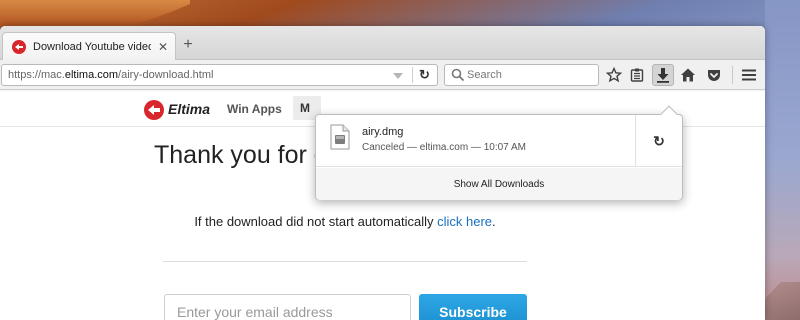 Image resolution: width=800 pixels, height=320 pixels. I want to click on click-here-link: click here, so click(464, 221).